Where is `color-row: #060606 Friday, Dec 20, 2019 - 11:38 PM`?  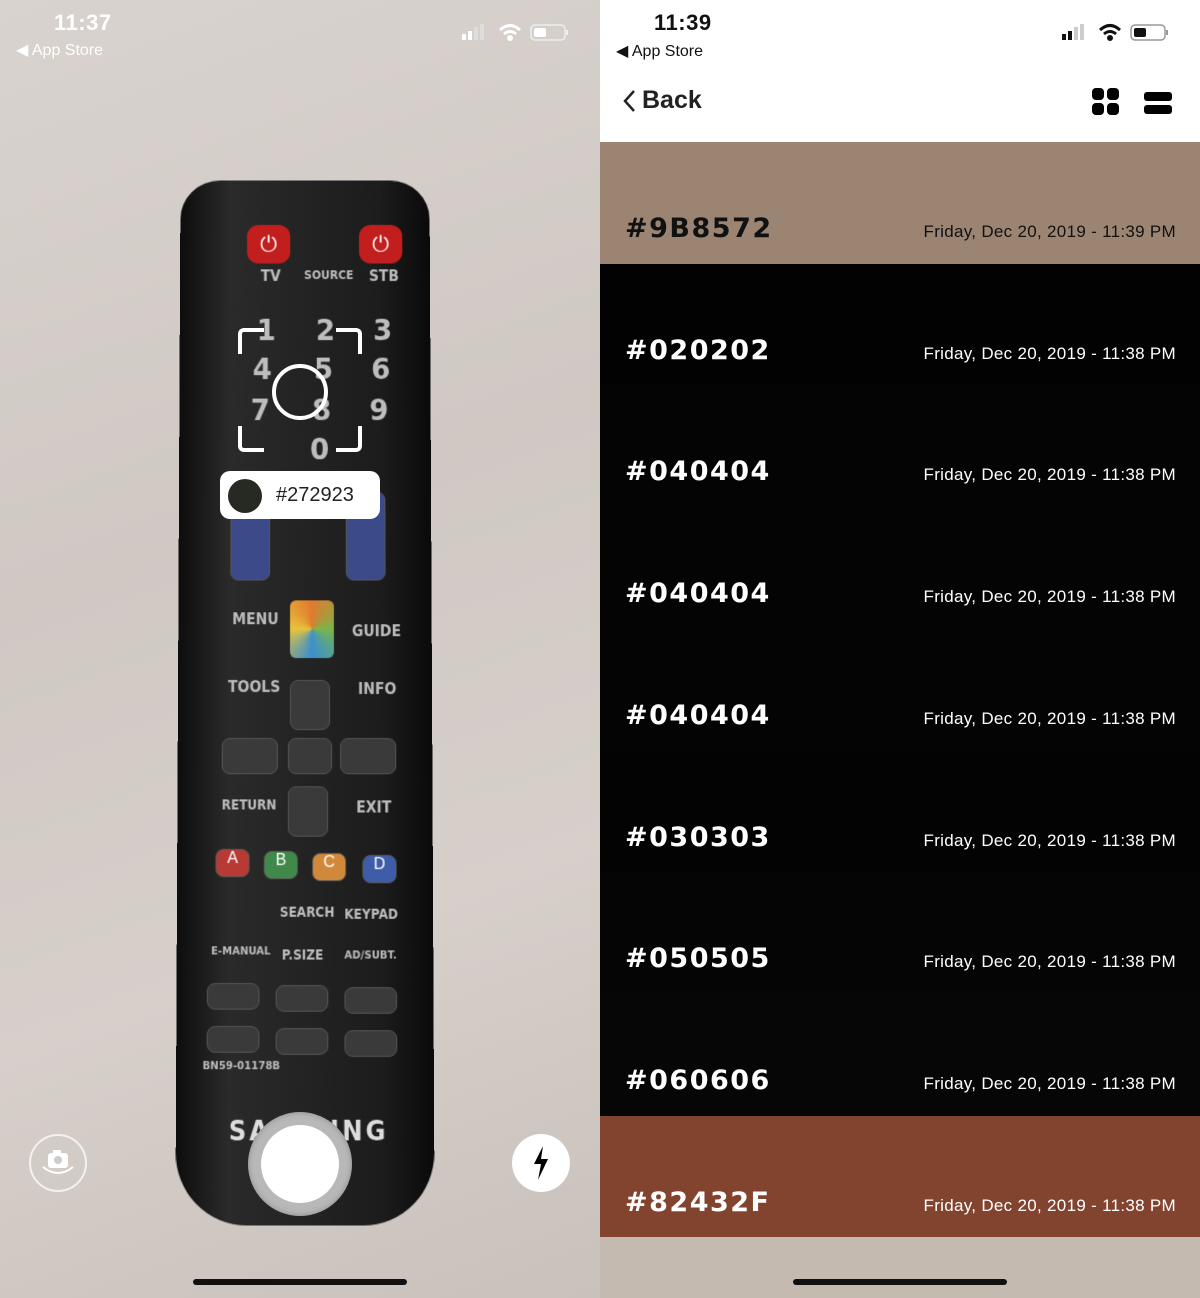
color-row: #060606 Friday, Dec 20, 2019 - 11:38 PM is located at coordinates (900, 1055).